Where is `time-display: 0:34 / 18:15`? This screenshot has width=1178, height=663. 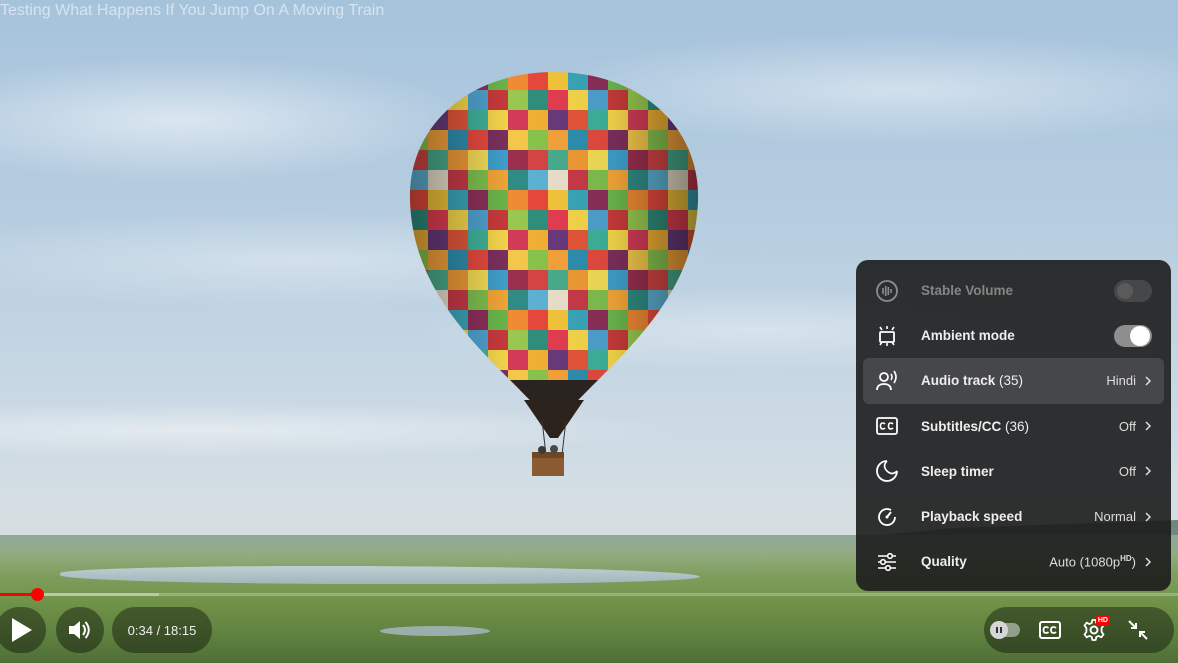 time-display: 0:34 / 18:15 is located at coordinates (162, 630).